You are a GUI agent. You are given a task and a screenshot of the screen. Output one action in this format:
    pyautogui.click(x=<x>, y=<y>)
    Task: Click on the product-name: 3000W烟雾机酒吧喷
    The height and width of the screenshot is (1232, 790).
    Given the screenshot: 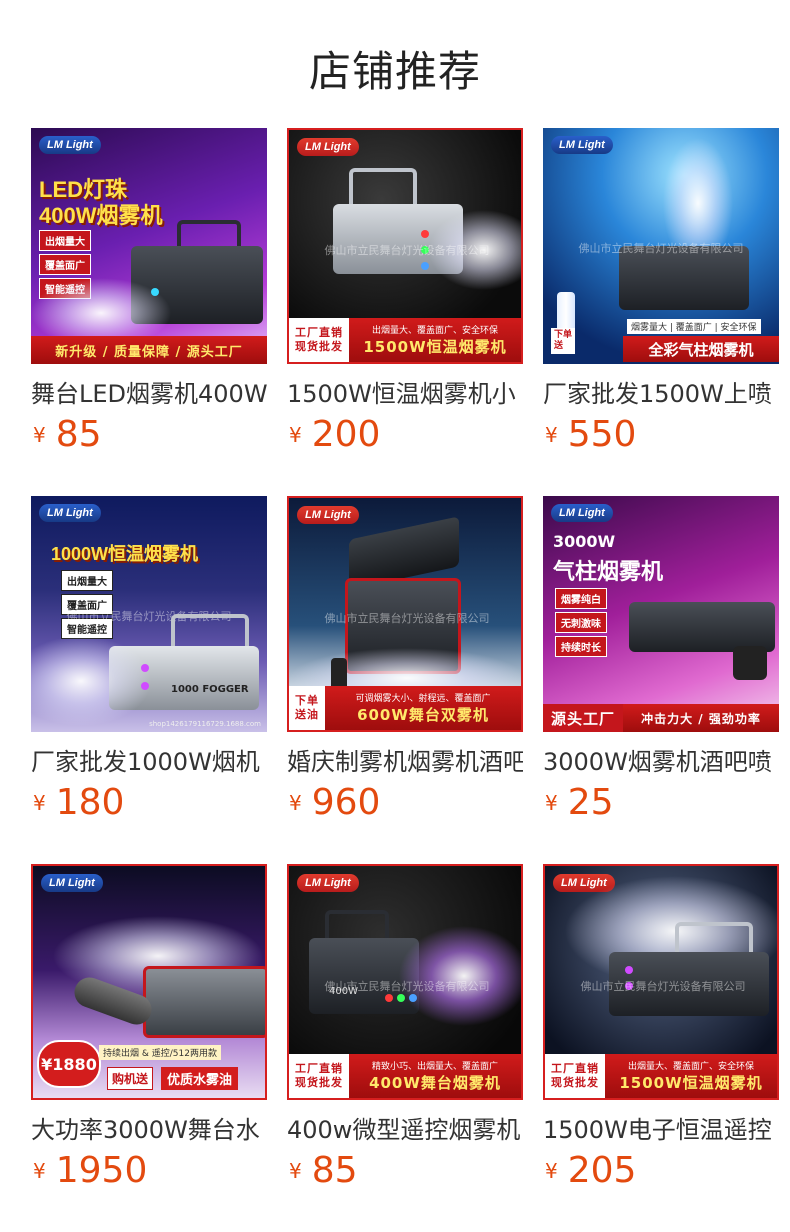 What is the action you would take?
    pyautogui.click(x=661, y=759)
    